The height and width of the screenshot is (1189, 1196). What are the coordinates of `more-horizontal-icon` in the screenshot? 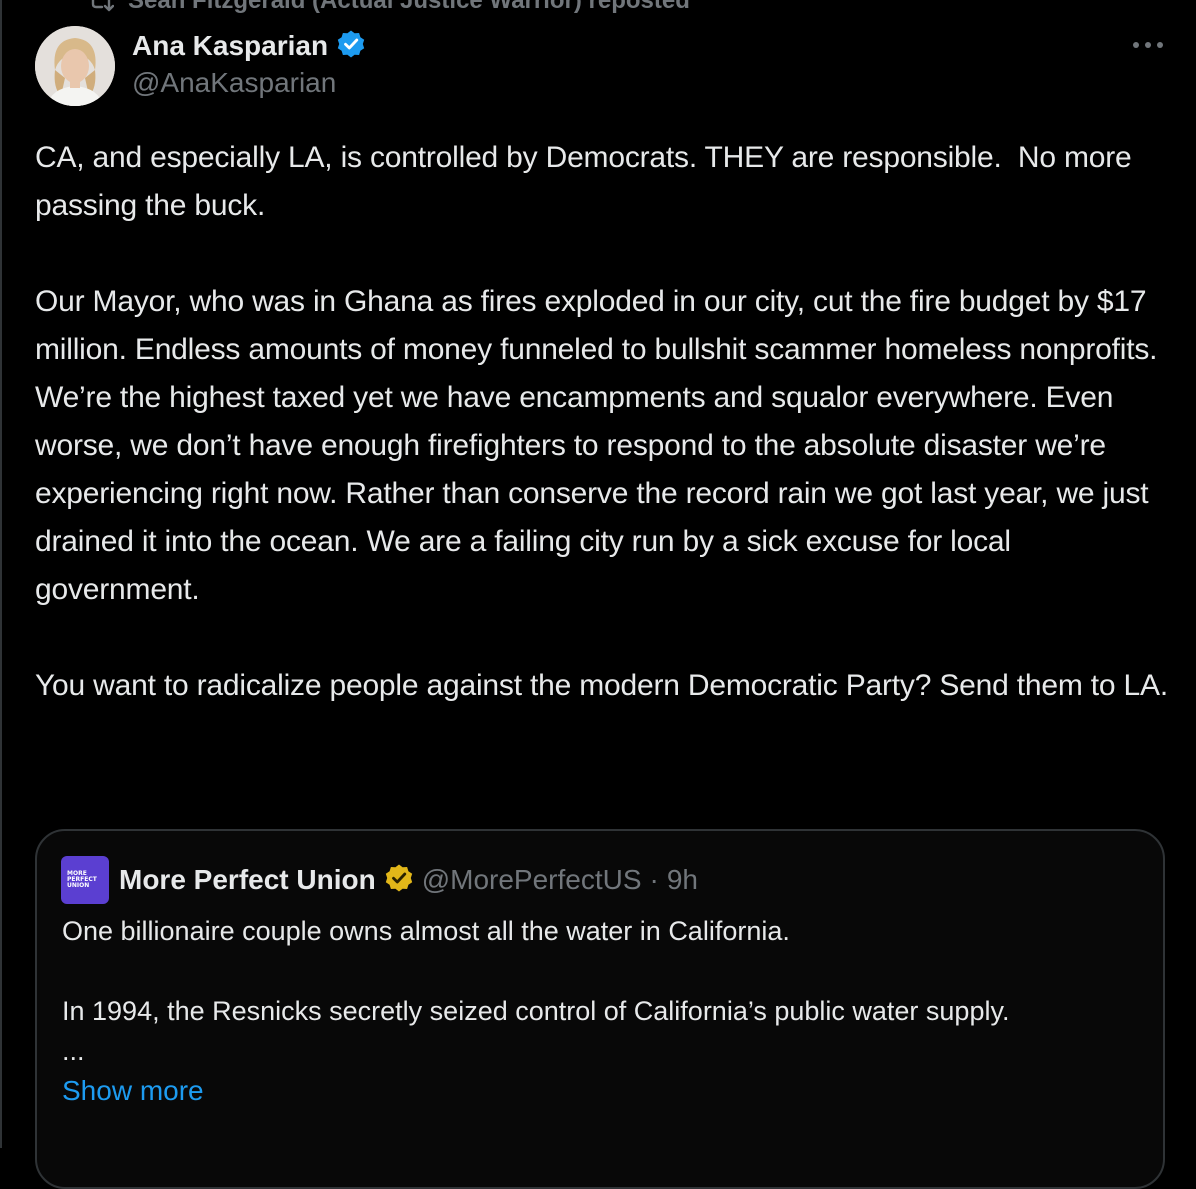 It's located at (1148, 45).